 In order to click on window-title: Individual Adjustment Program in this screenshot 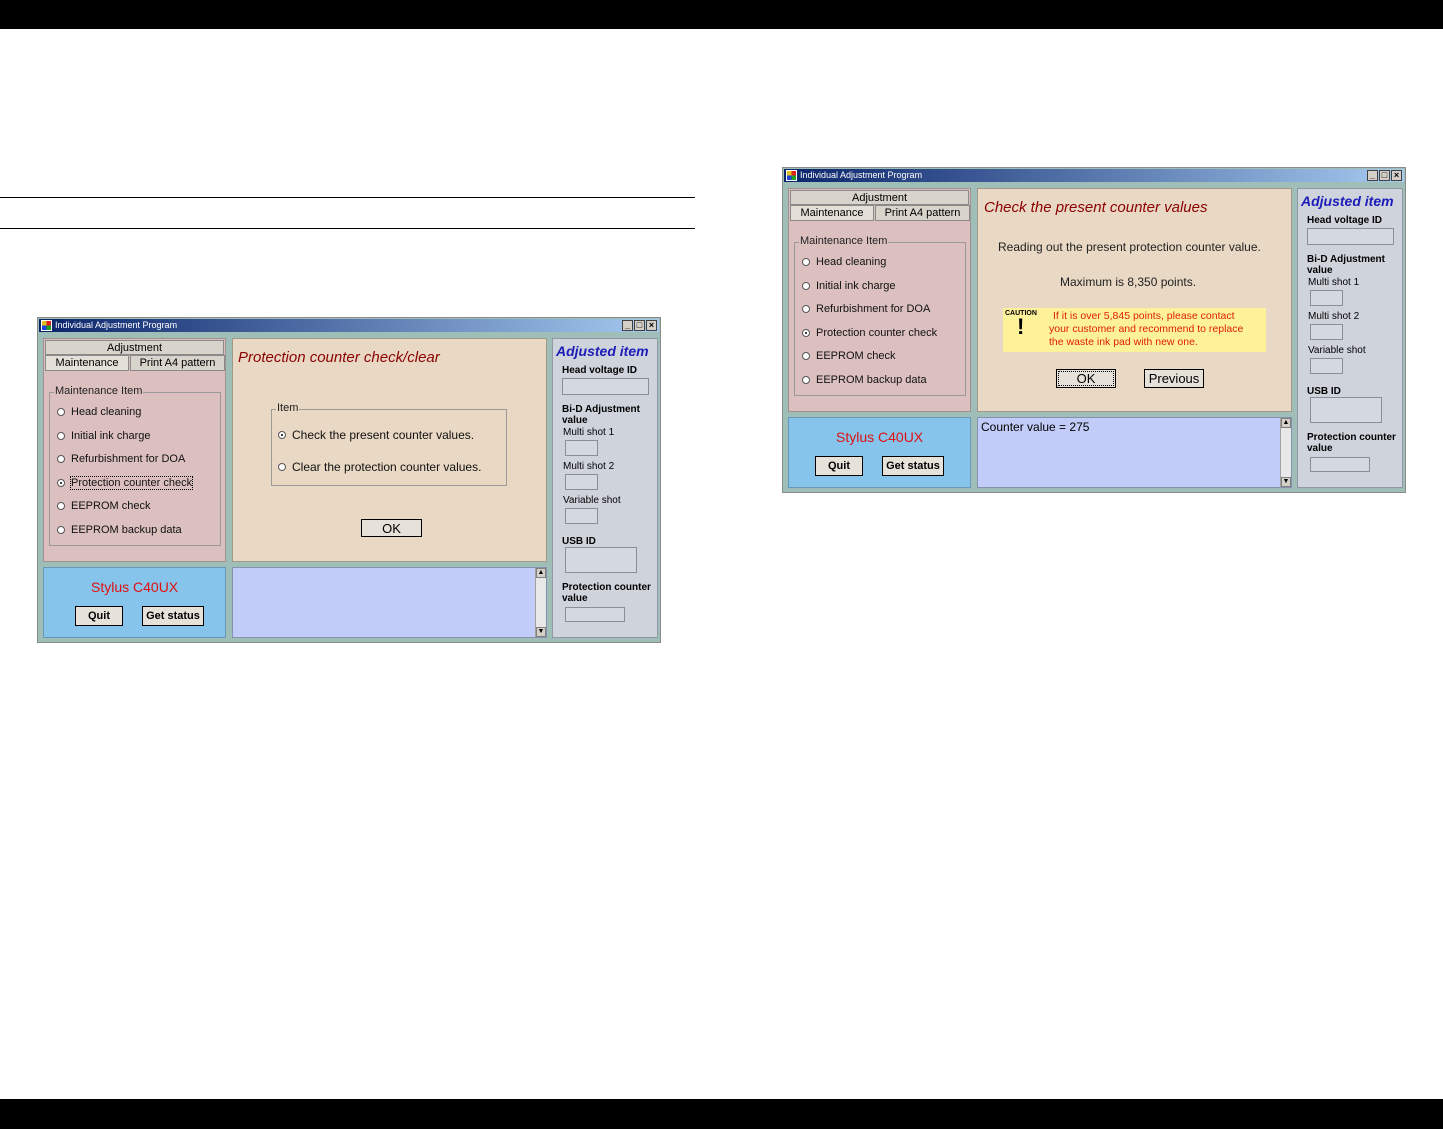, I will do `click(861, 175)`.